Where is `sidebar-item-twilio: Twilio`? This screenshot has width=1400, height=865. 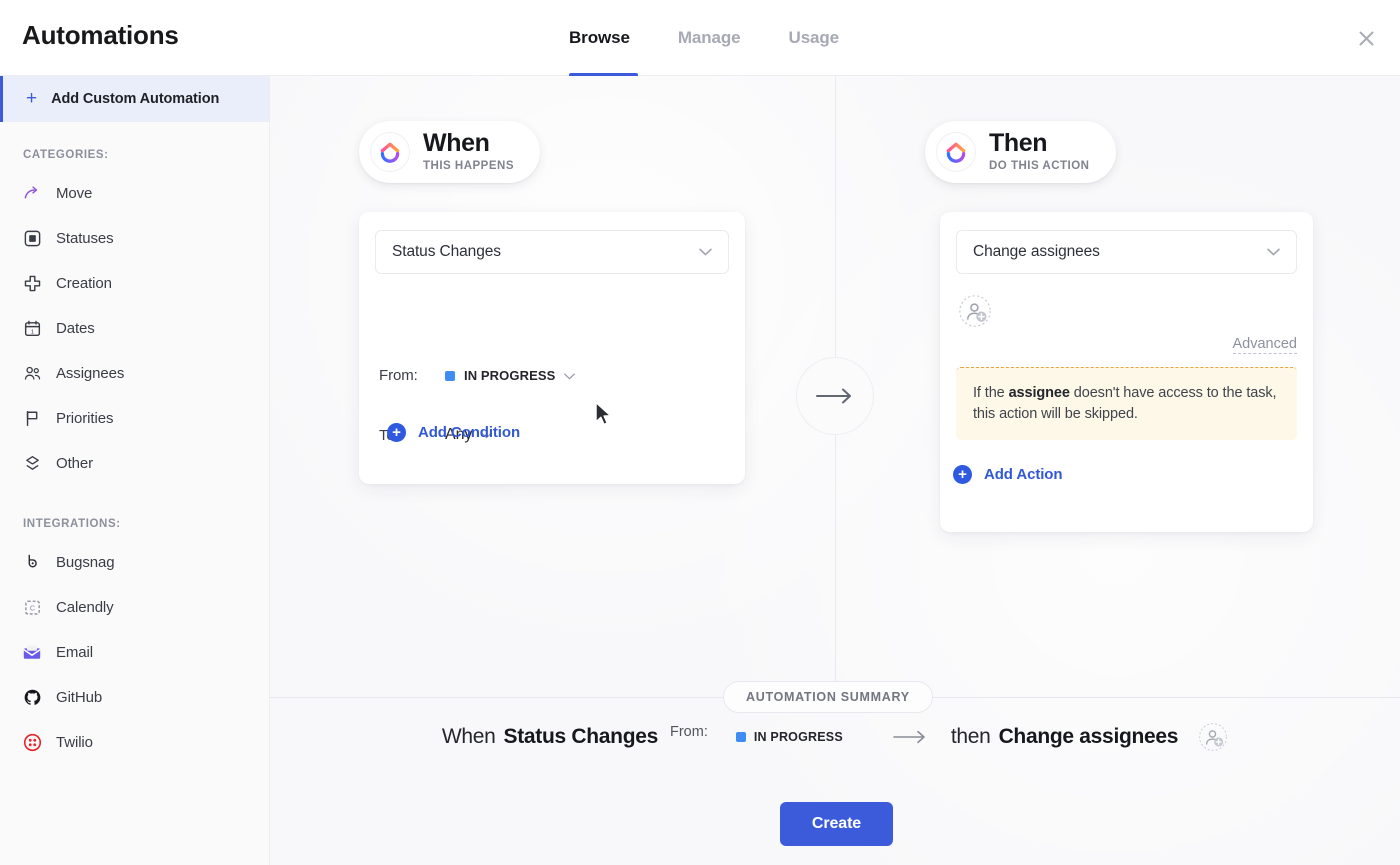
sidebar-item-twilio: Twilio is located at coordinates (134, 742).